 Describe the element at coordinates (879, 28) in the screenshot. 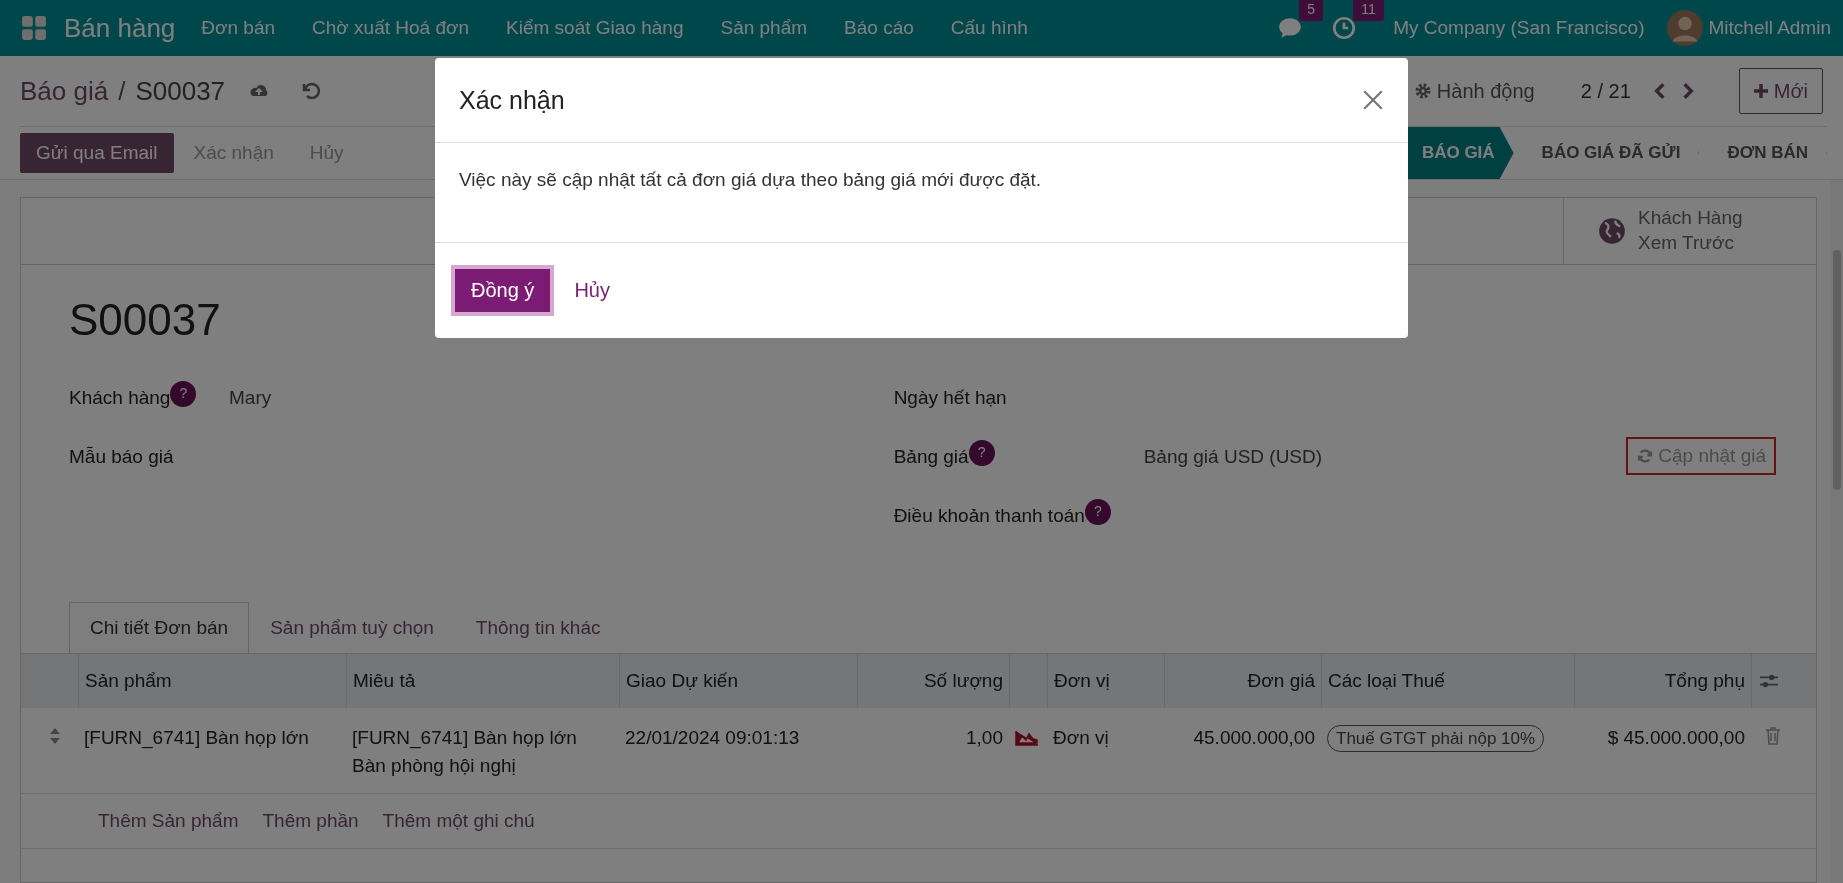

I see `menu-item: Báo cáo` at that location.